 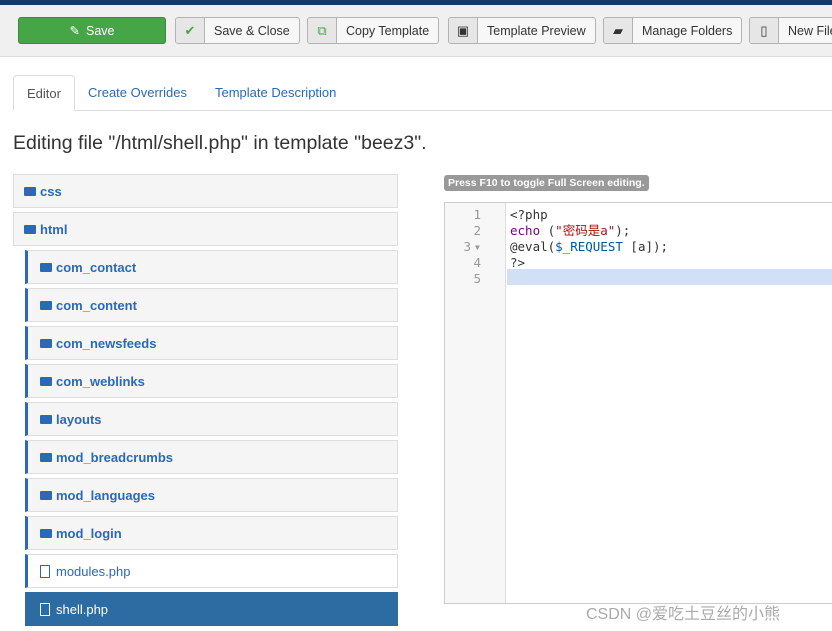 I want to click on code-text: [a]);, so click(x=645, y=246).